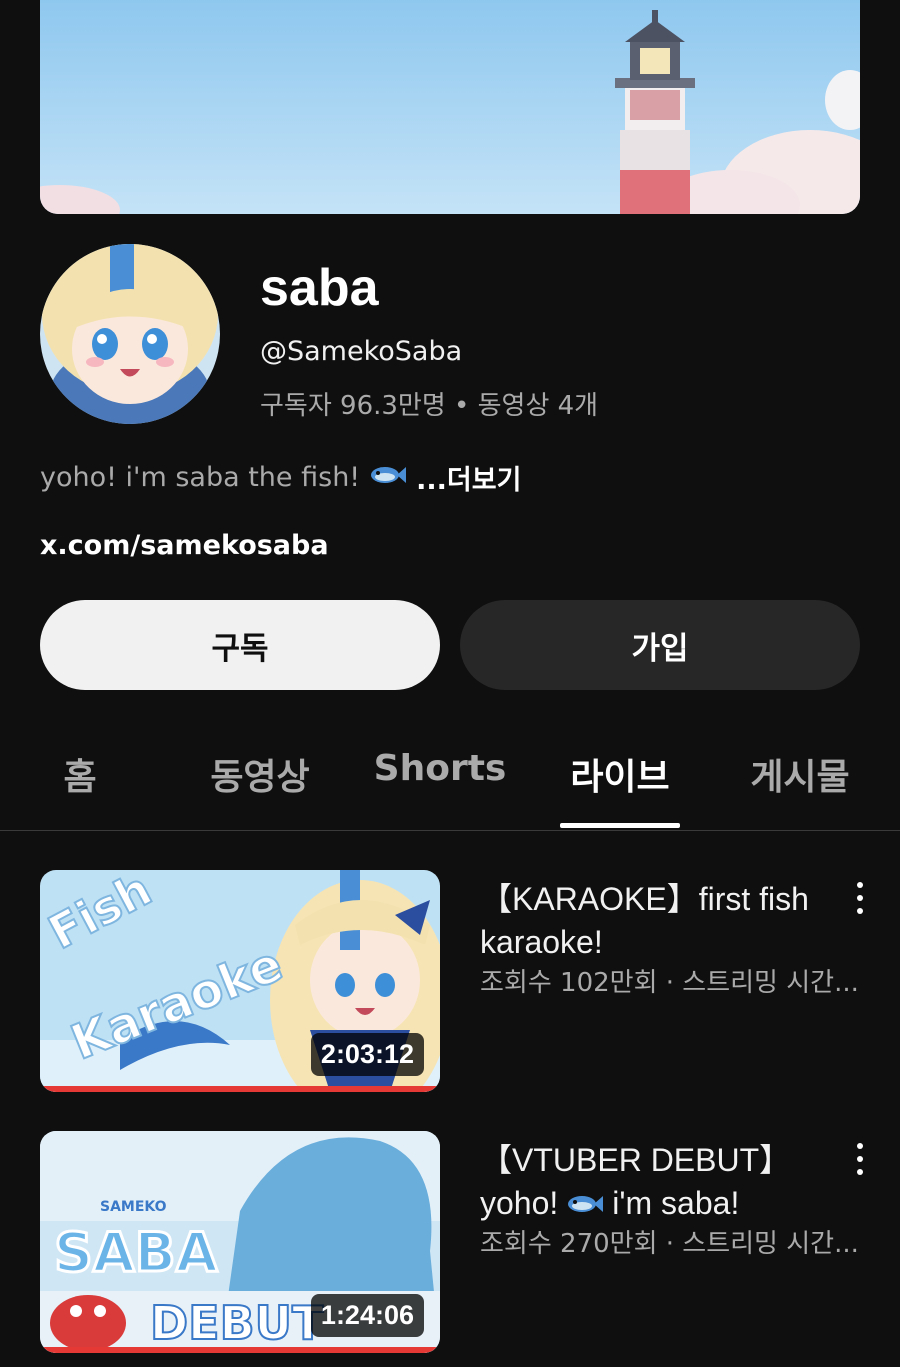 The width and height of the screenshot is (900, 1367). Describe the element at coordinates (468, 477) in the screenshot. I see `more-link: ...더보기` at that location.